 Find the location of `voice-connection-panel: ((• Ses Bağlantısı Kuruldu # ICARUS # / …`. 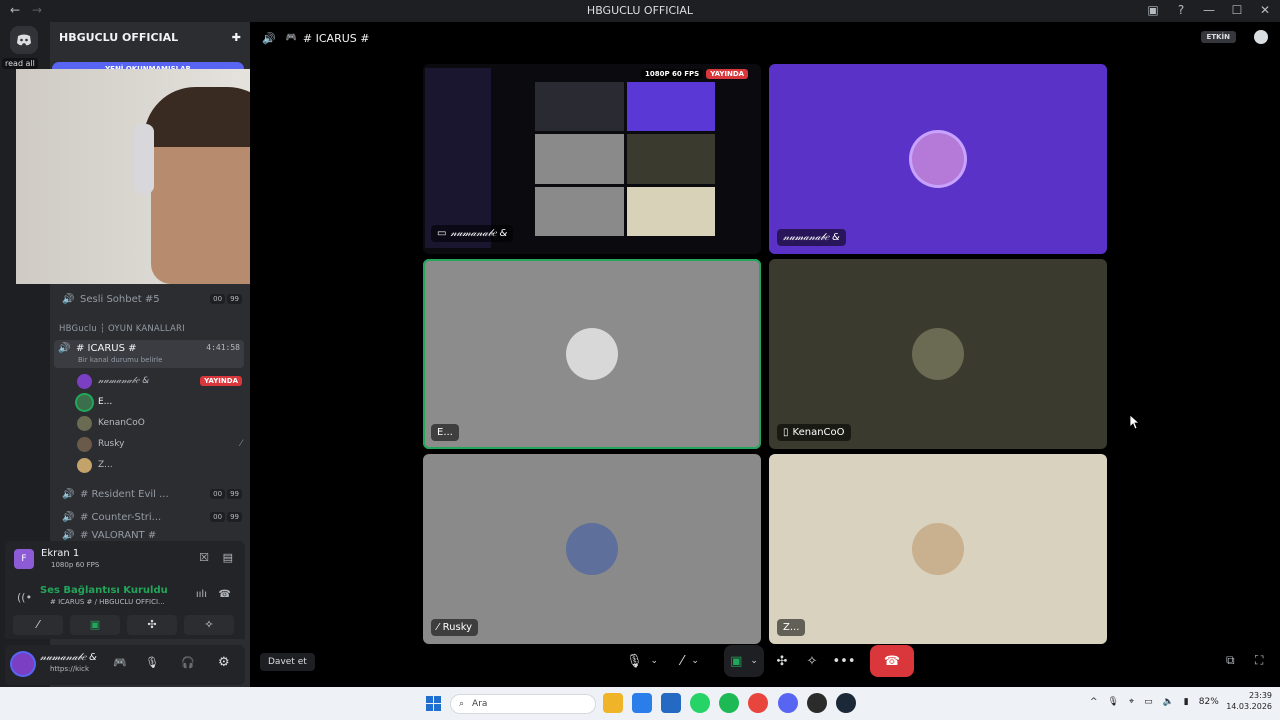

voice-connection-panel: ((• Ses Bağlantısı Kuruldu # ICARUS # / … is located at coordinates (125, 609).